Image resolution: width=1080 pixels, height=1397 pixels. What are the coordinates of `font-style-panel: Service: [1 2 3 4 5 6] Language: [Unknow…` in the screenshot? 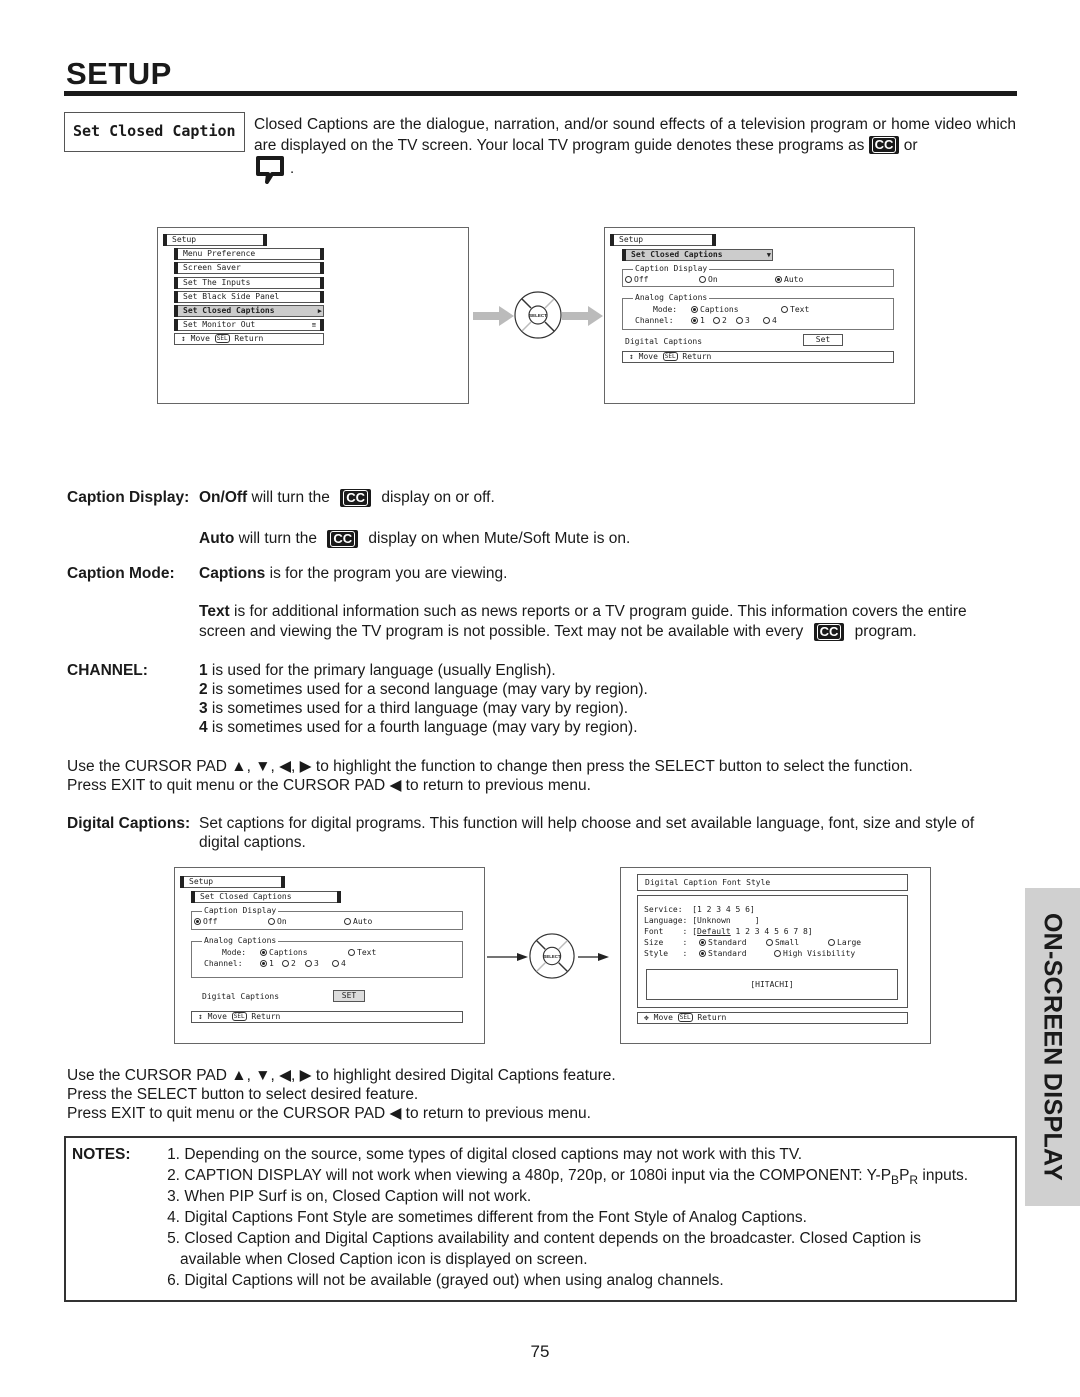 It's located at (772, 951).